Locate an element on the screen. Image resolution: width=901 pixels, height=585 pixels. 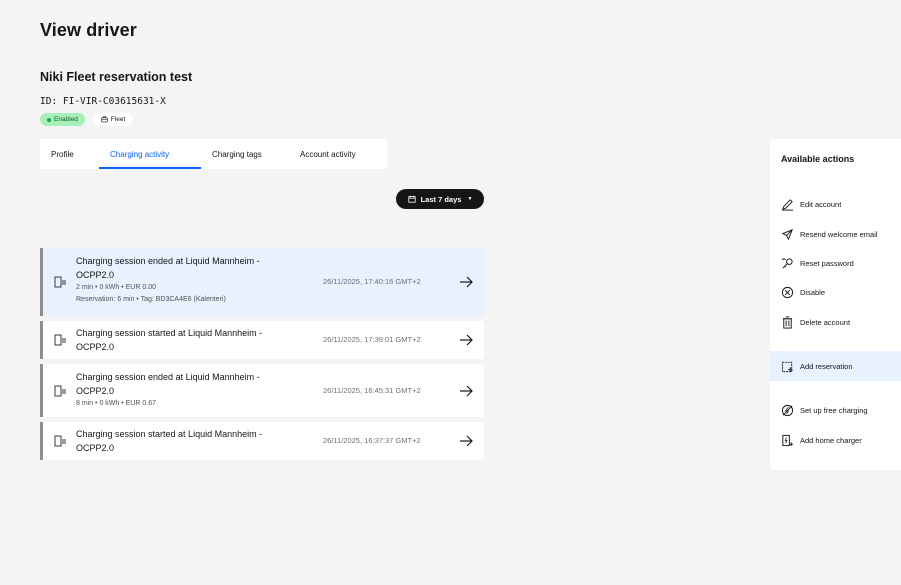
edit-account-action: Edit account is located at coordinates (835, 204).